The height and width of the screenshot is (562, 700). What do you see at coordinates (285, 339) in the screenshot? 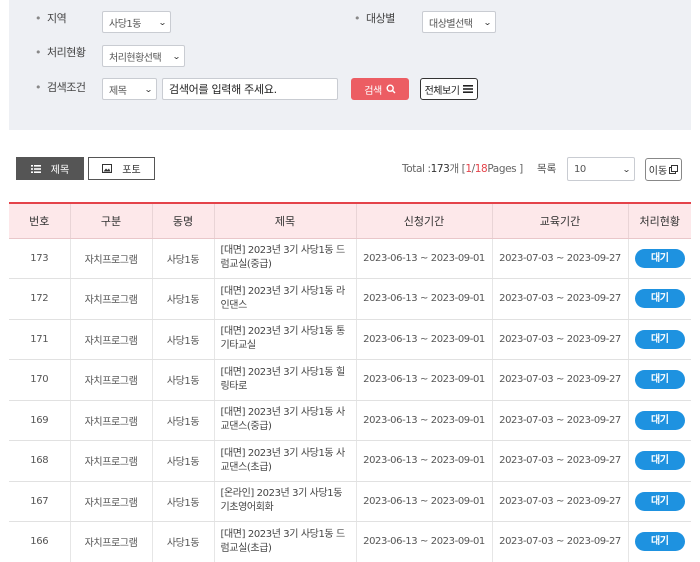
I see `cell-title-link: [대면] 2023년 3기 사당1동 통기타교실` at bounding box center [285, 339].